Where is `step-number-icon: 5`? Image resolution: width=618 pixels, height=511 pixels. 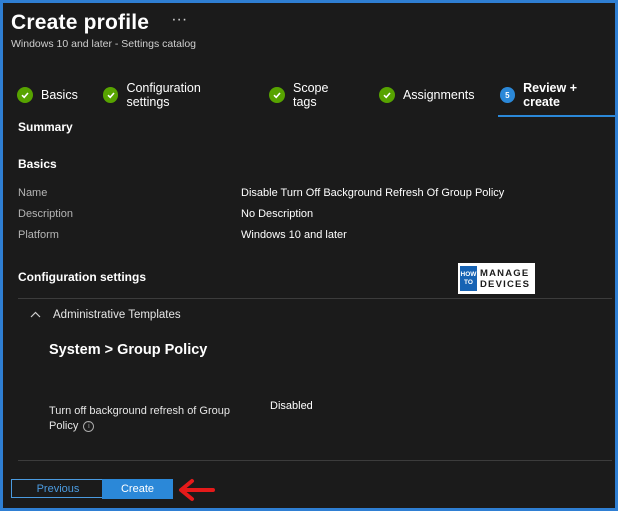 step-number-icon: 5 is located at coordinates (507, 95).